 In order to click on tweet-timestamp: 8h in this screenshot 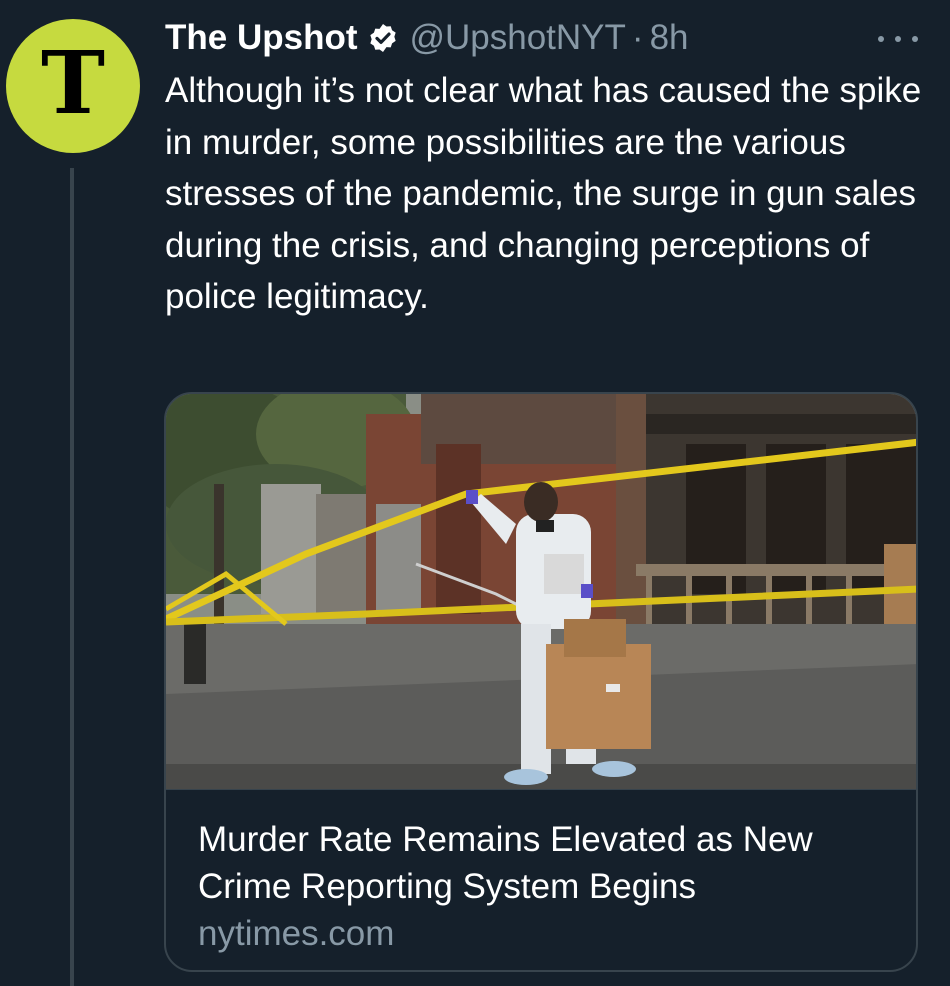, I will do `click(669, 38)`.